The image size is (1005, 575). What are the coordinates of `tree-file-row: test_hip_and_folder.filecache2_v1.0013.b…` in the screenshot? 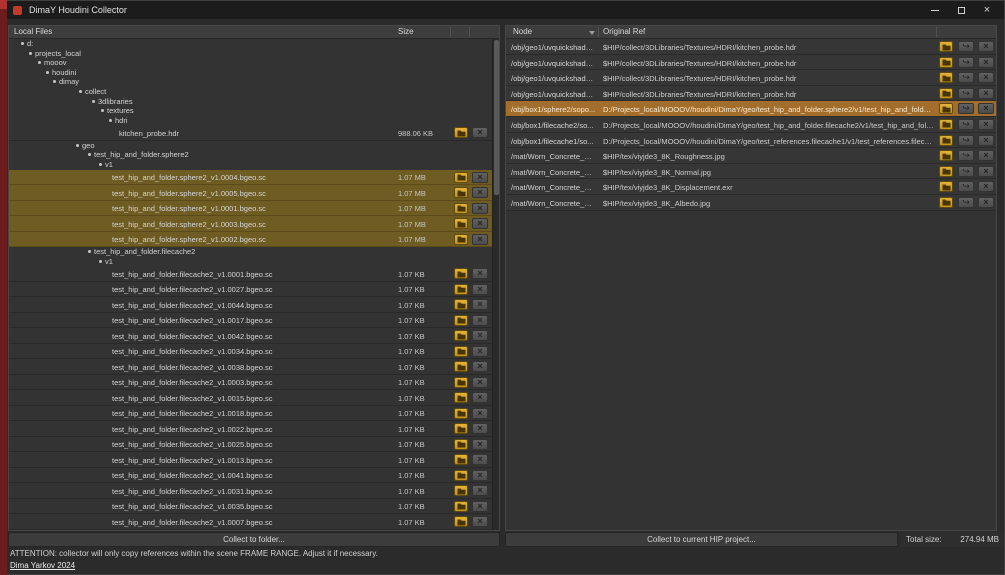 It's located at (250, 460).